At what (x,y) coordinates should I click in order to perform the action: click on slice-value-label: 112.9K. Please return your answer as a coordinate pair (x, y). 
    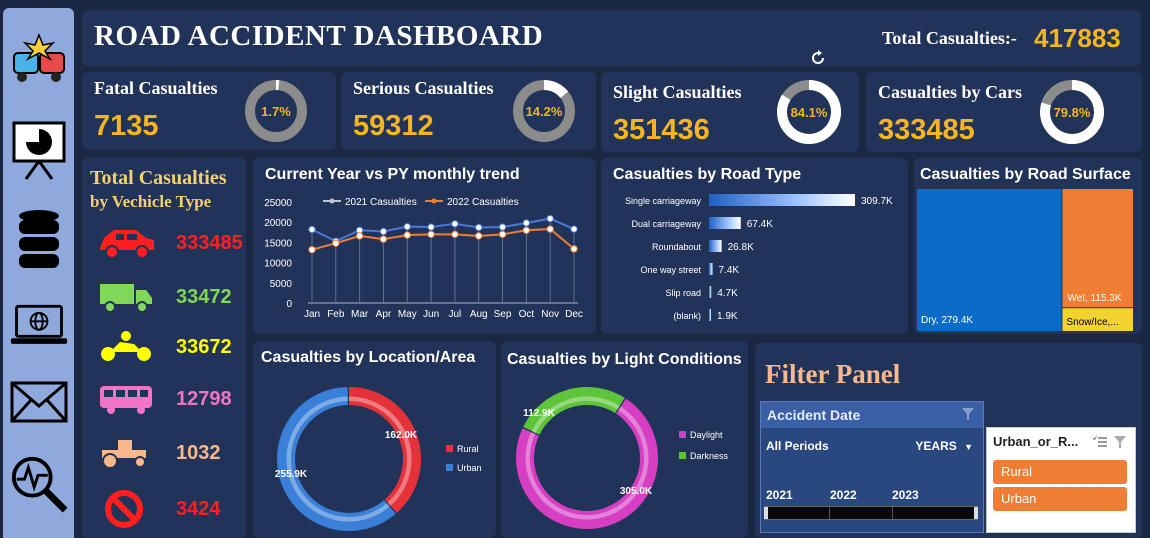
    Looking at the image, I should click on (539, 413).